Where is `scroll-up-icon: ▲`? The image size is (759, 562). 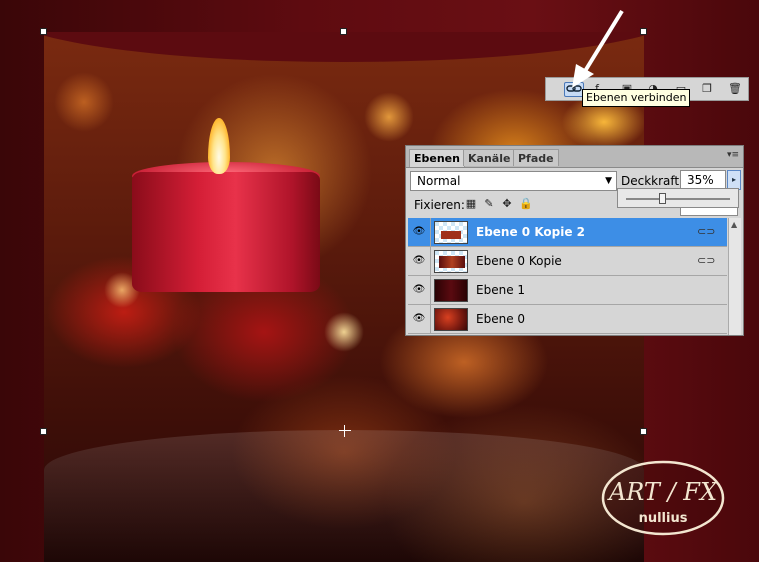 scroll-up-icon: ▲ is located at coordinates (734, 224).